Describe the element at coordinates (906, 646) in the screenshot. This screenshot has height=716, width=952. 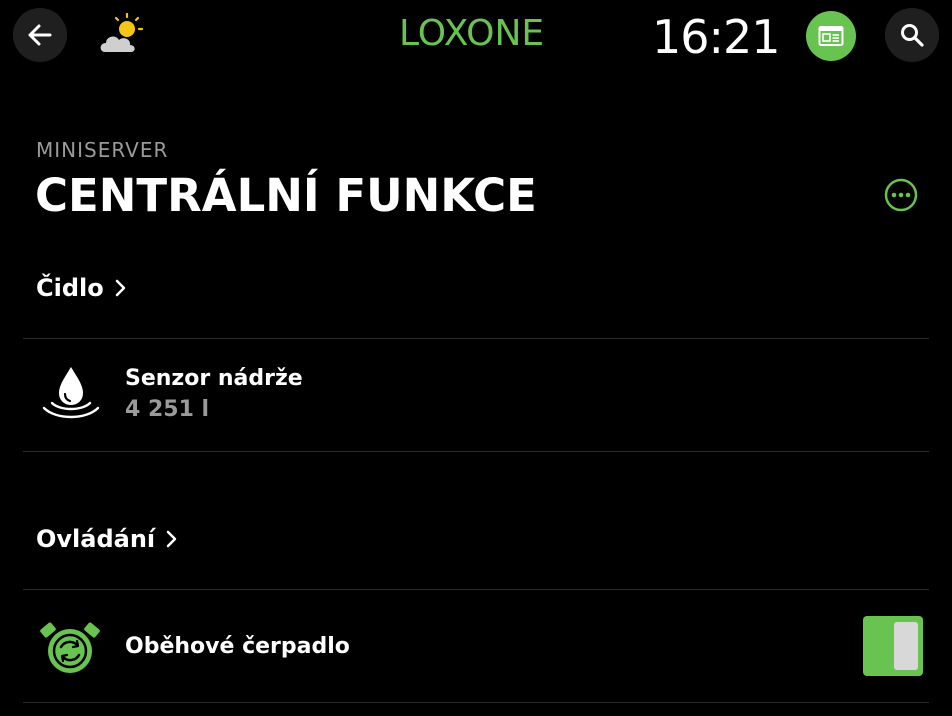
I see `toggle-knob` at that location.